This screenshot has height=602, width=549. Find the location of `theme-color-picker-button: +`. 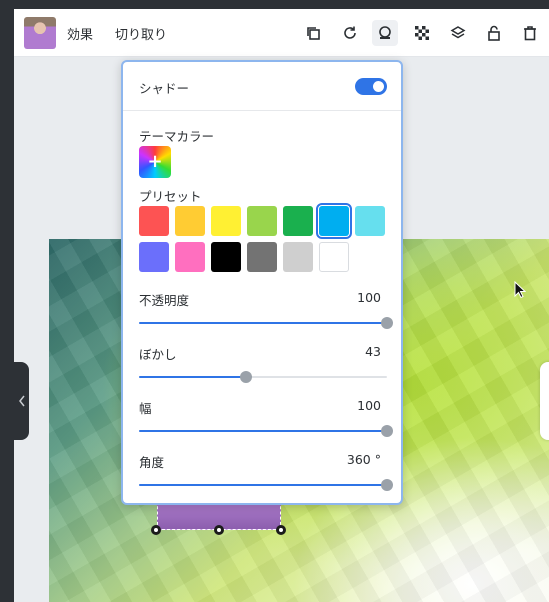

theme-color-picker-button: + is located at coordinates (155, 162).